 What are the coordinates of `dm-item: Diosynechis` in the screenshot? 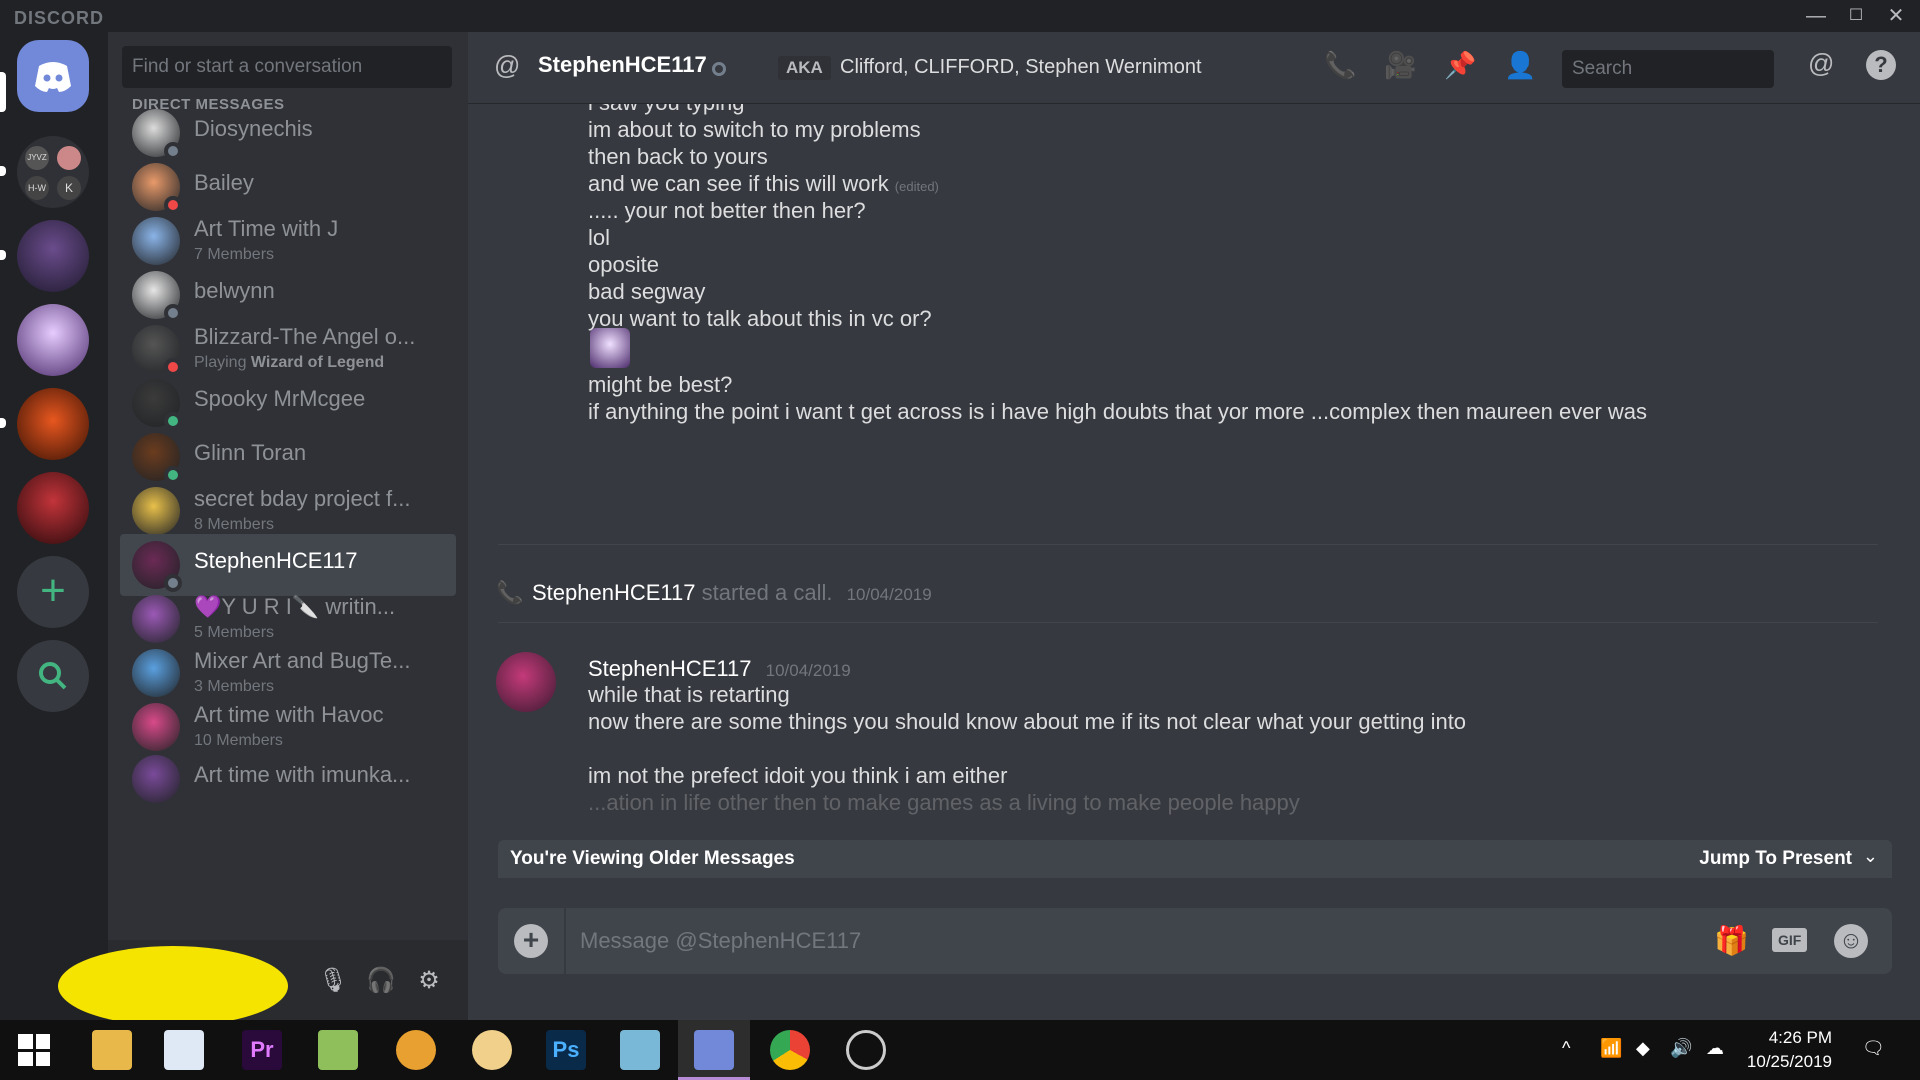 It's located at (288, 133).